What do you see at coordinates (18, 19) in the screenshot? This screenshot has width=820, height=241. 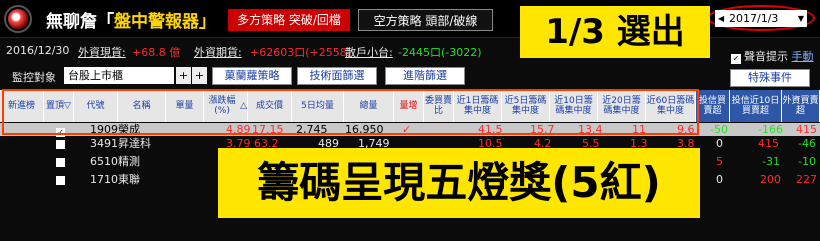 I see `alarm-light-icon` at bounding box center [18, 19].